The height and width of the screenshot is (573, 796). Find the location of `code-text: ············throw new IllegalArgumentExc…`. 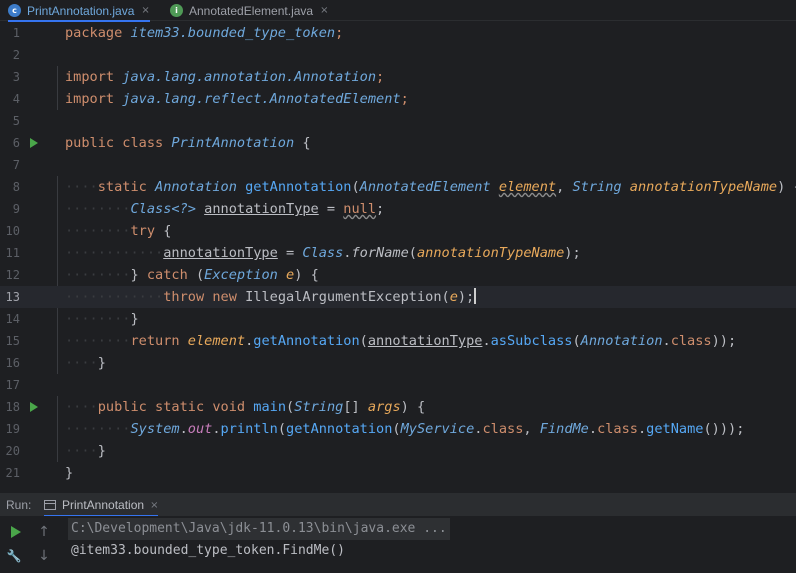

code-text: ············throw new IllegalArgumentExc… is located at coordinates (271, 296).